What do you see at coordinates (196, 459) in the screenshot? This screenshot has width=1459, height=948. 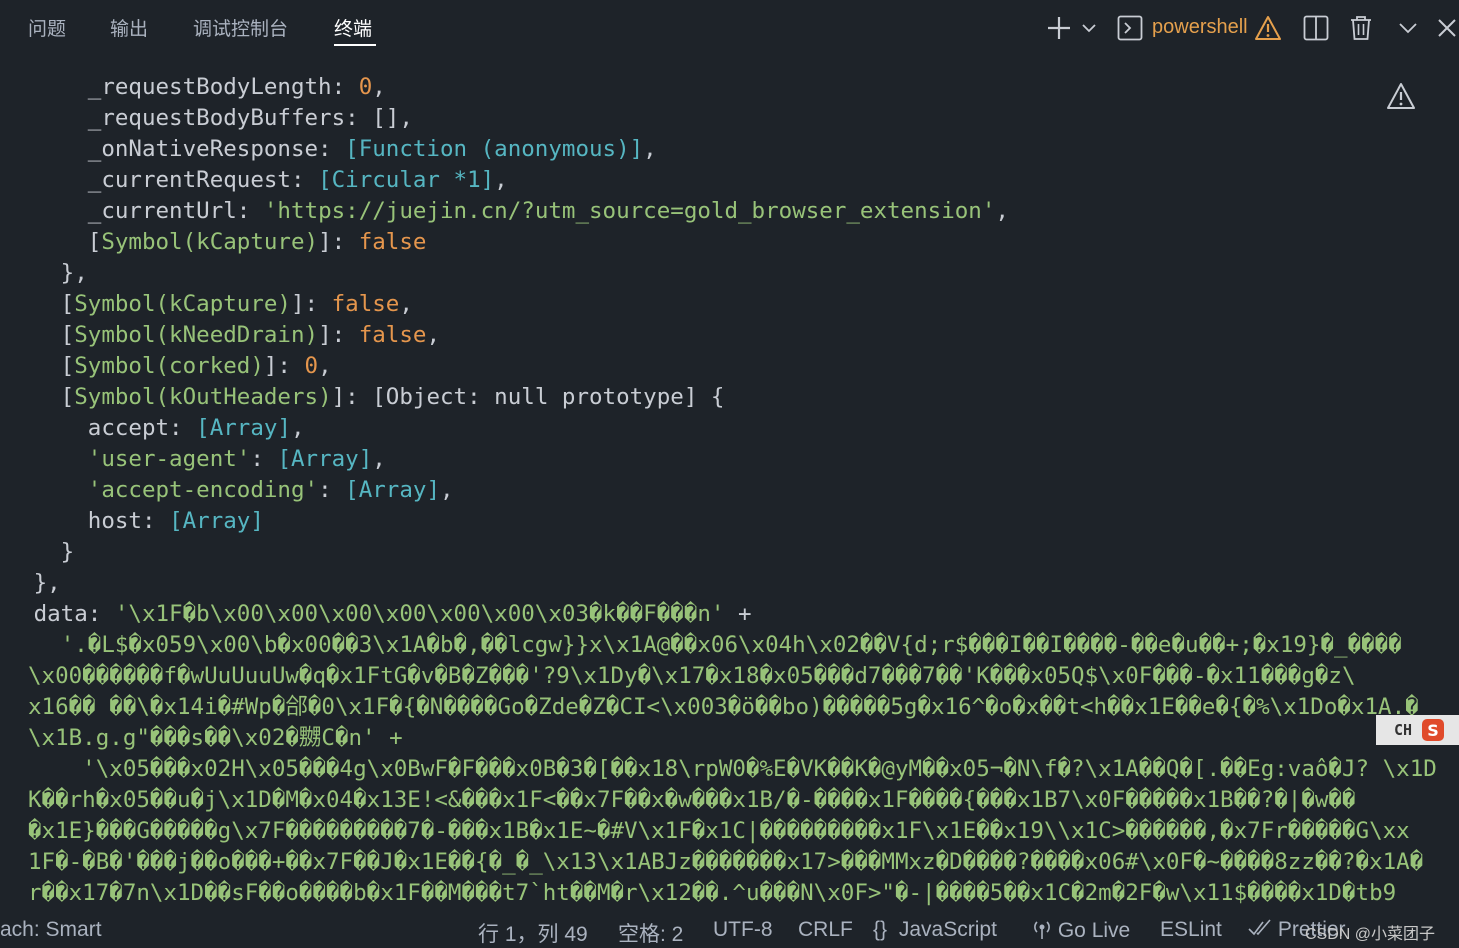 I see `terminal-line: 'user-agent': [Array],` at bounding box center [196, 459].